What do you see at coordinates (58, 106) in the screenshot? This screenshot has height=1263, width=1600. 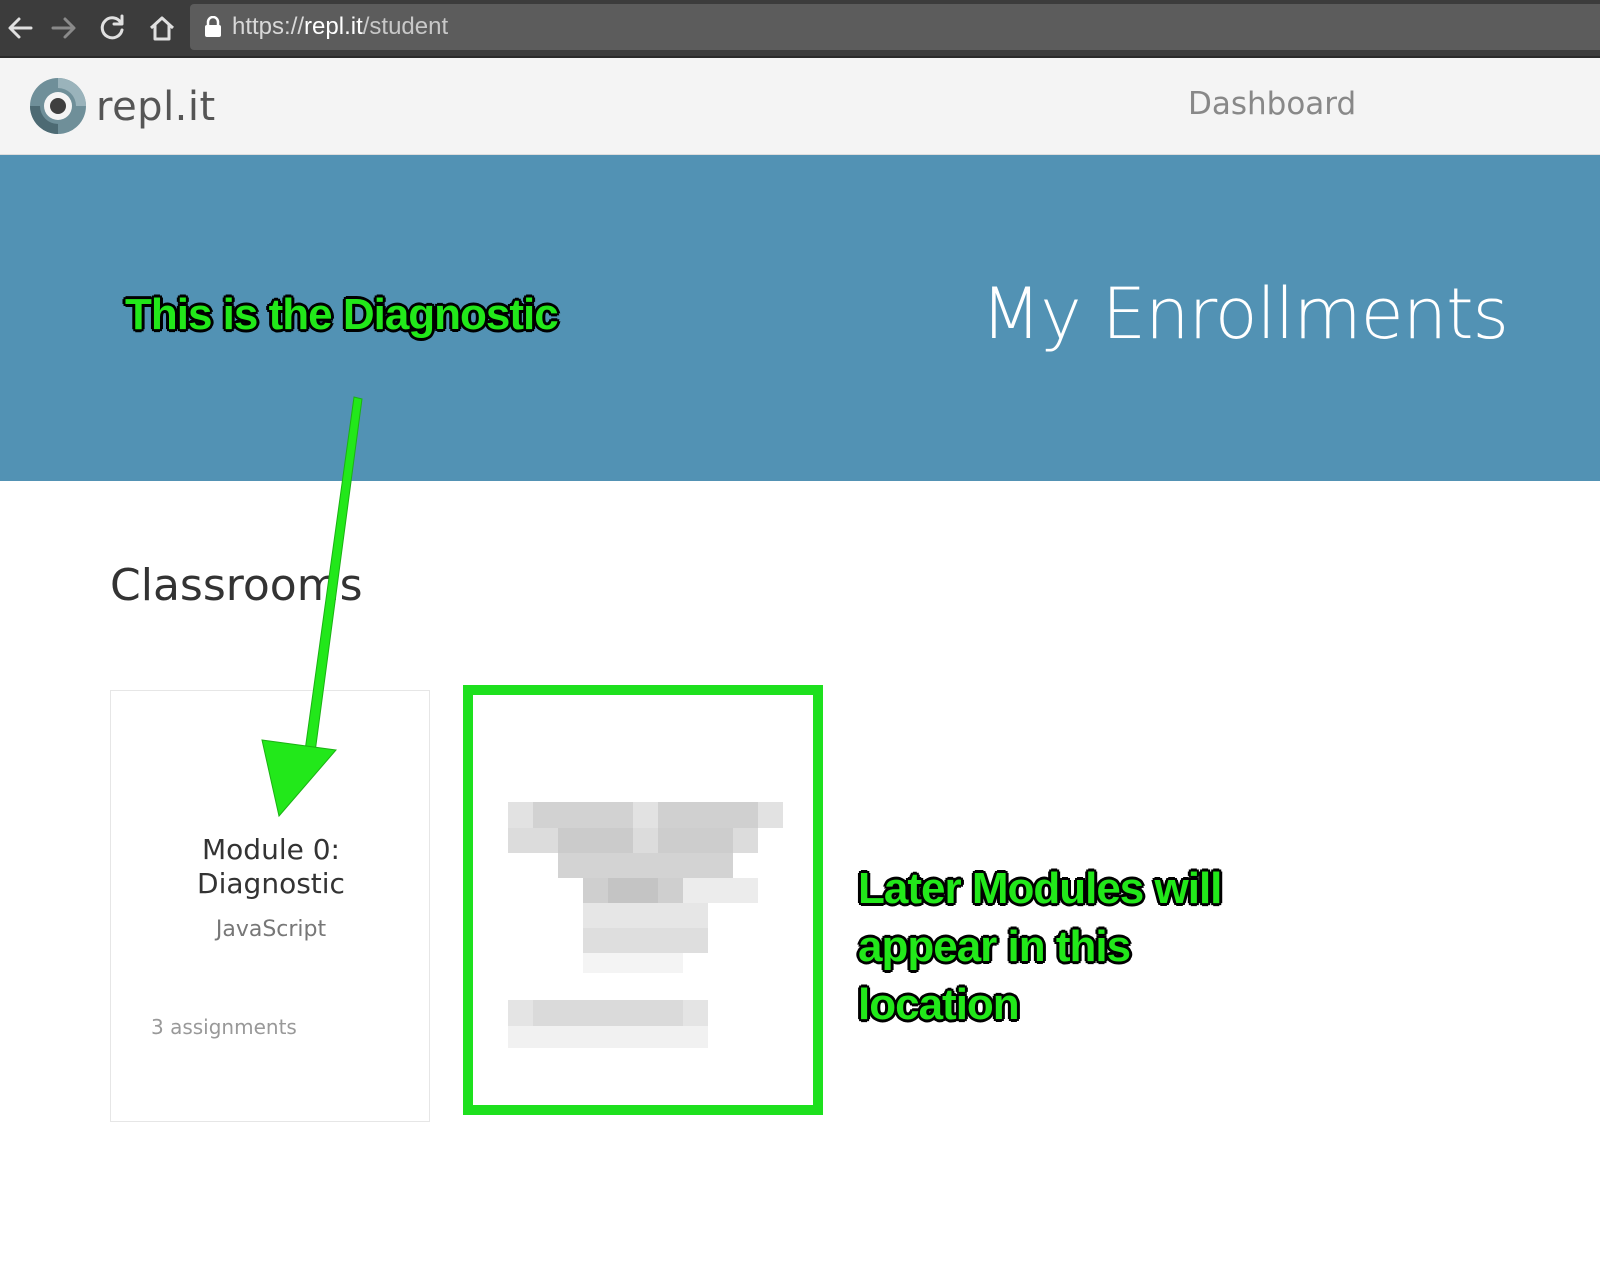 I see `repl-logo-icon` at bounding box center [58, 106].